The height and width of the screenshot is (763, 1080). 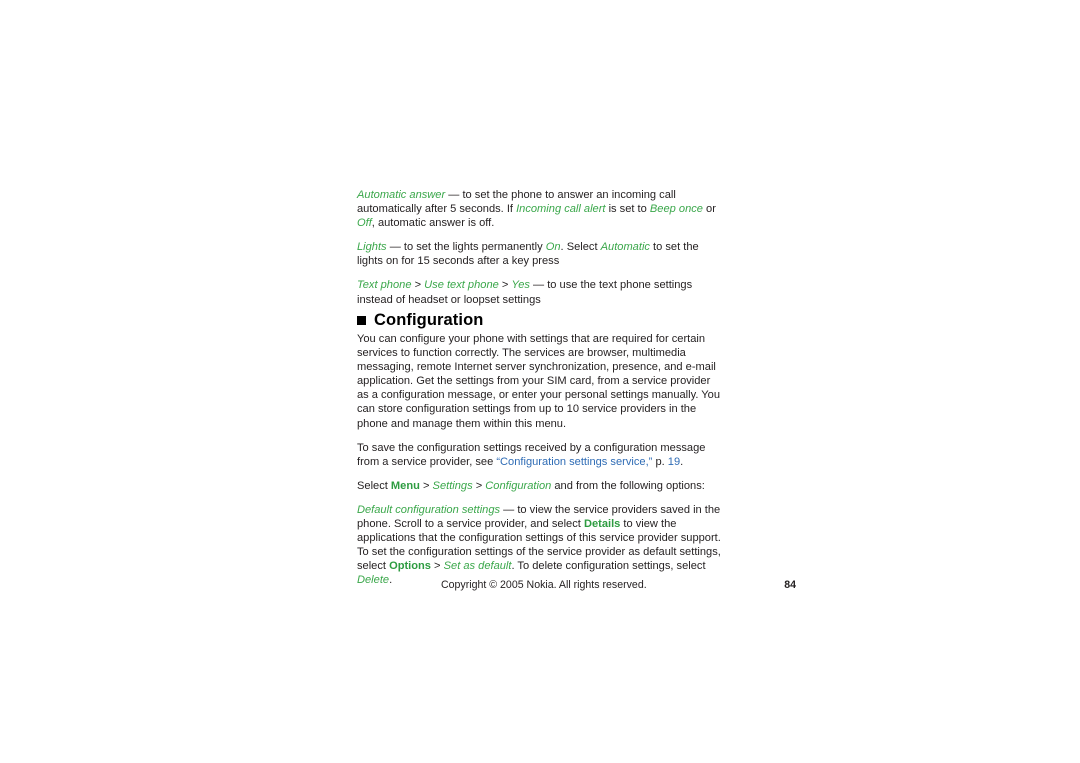 What do you see at coordinates (452, 485) in the screenshot?
I see `menu-path-item-settings: Settings` at bounding box center [452, 485].